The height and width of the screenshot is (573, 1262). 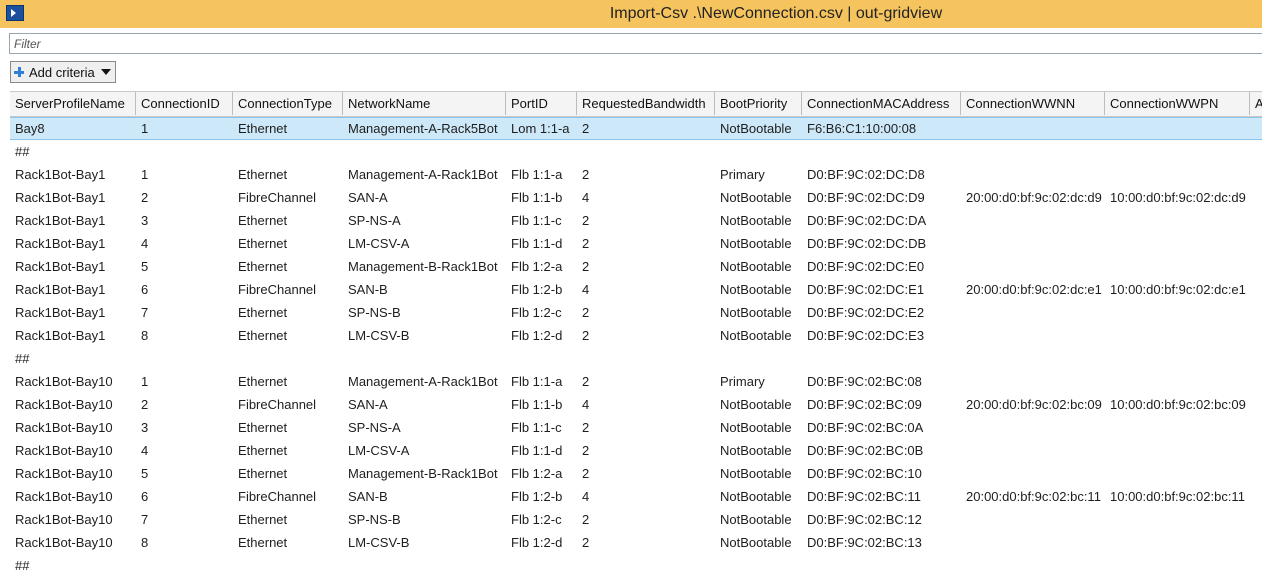 I want to click on column-header: ConnectionWWPN, so click(x=1177, y=103).